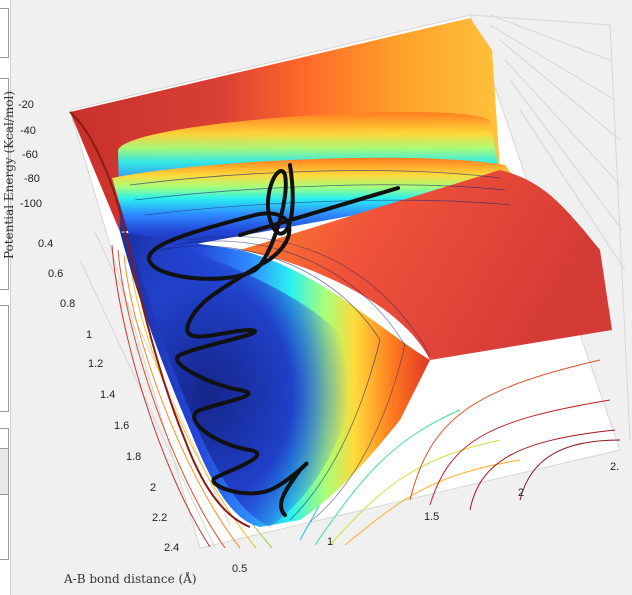 The width and height of the screenshot is (632, 595). I want to click on z-tick-label: -40, so click(28, 131).